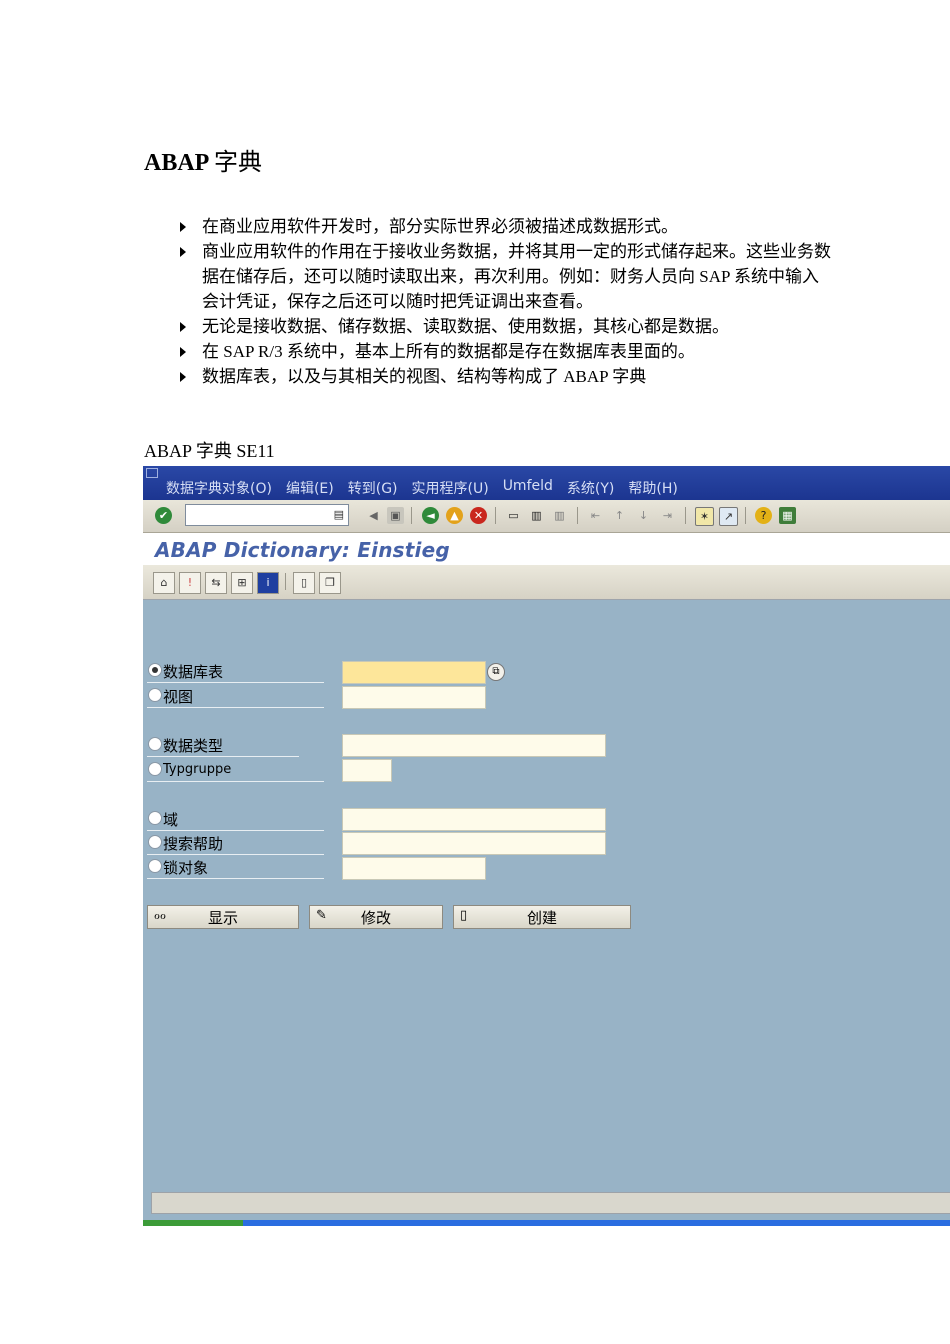 This screenshot has height=1344, width=950. Describe the element at coordinates (310, 488) in the screenshot. I see `menu-edit: 编辑(E)` at that location.